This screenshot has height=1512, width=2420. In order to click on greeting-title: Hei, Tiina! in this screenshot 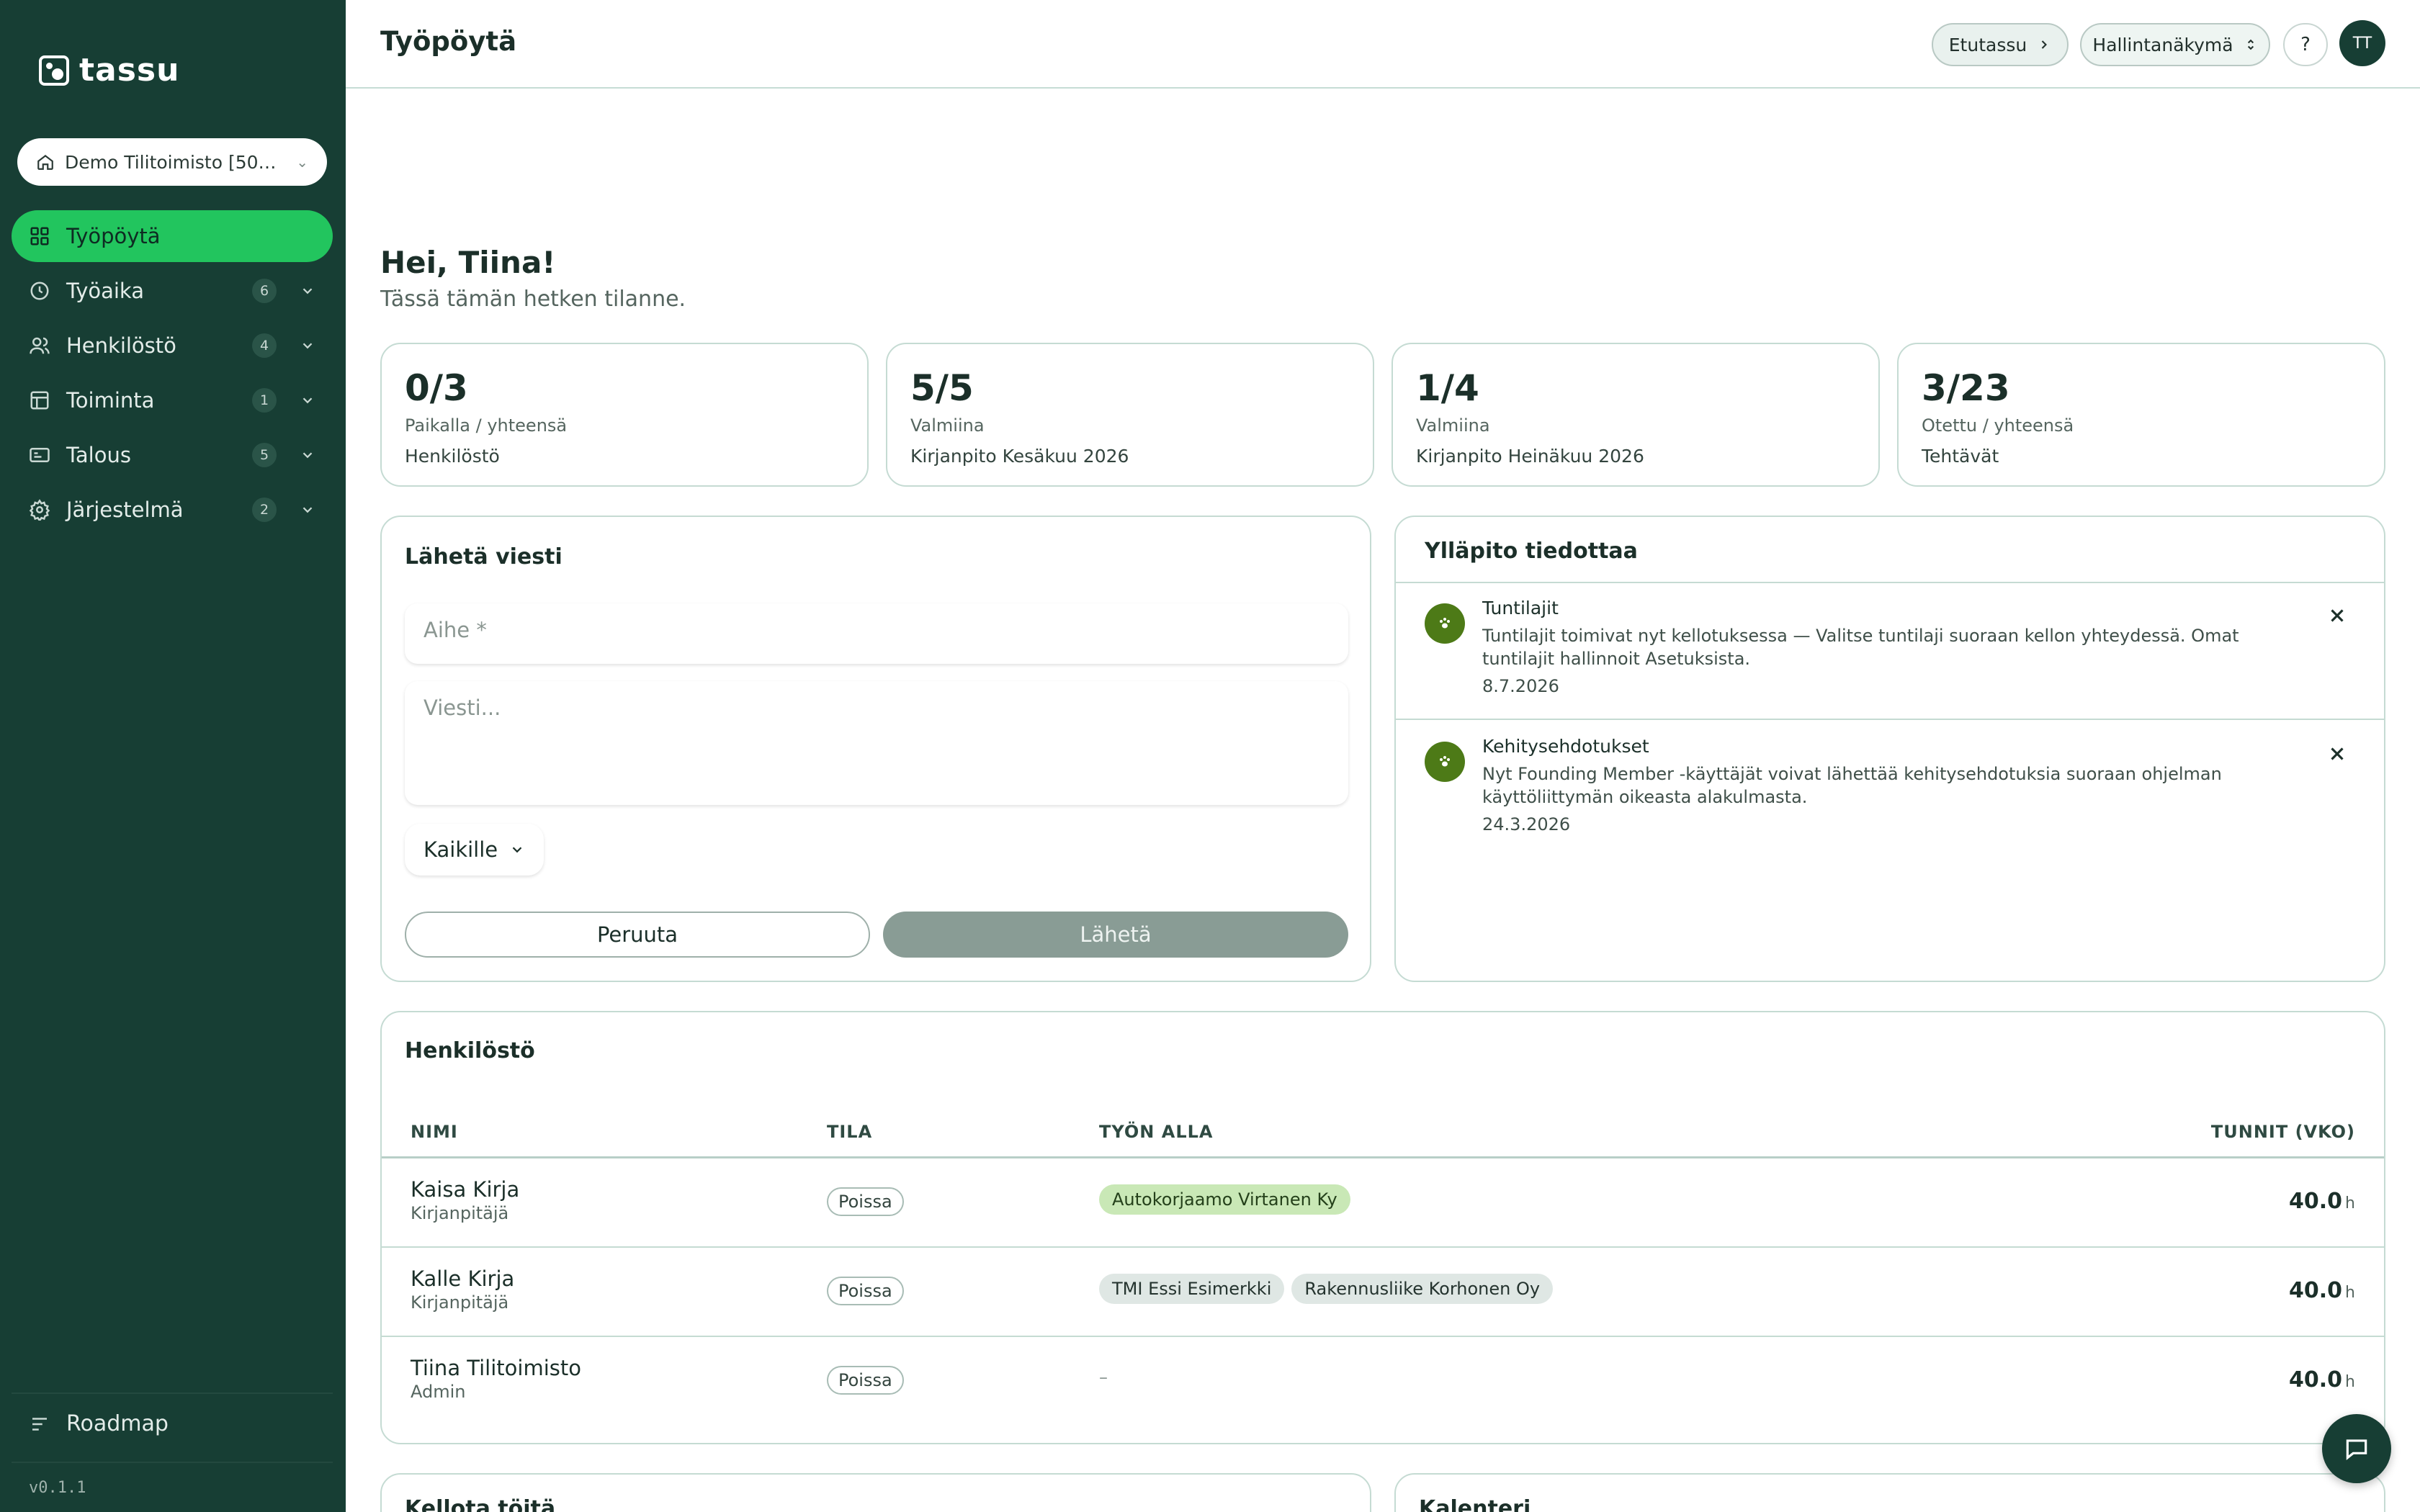, I will do `click(468, 262)`.